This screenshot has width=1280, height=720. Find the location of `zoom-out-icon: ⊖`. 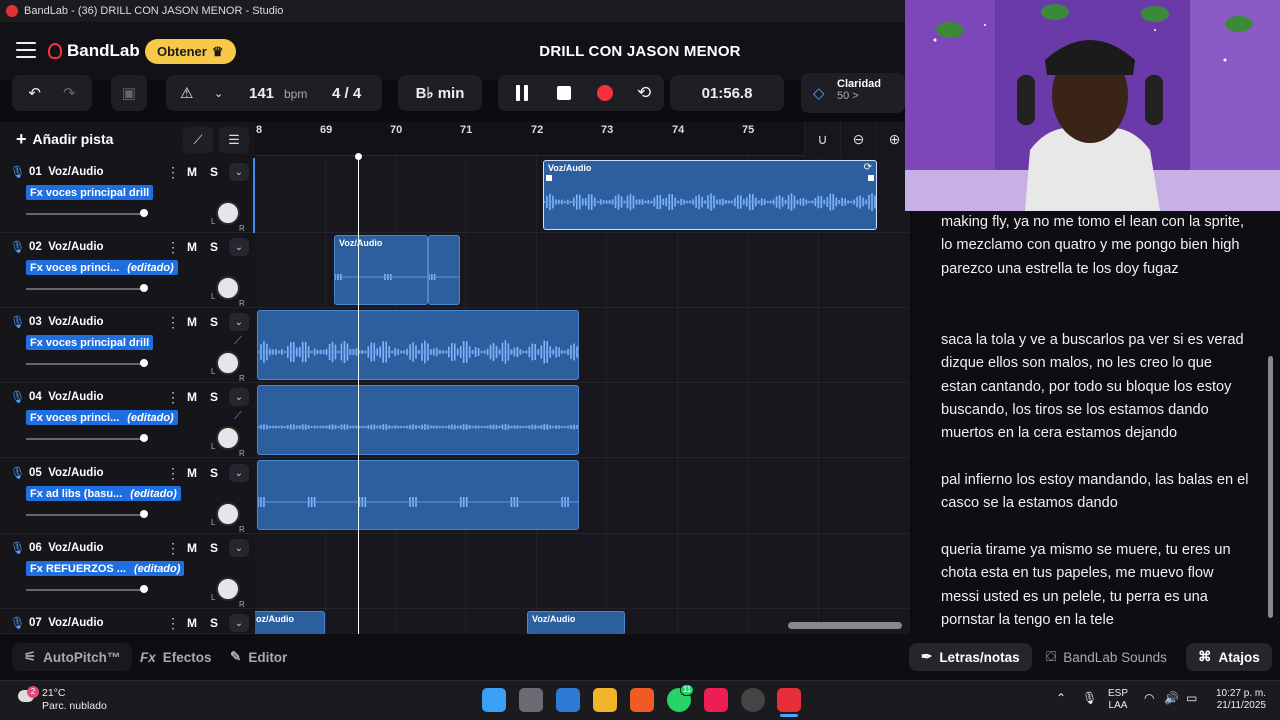

zoom-out-icon: ⊖ is located at coordinates (858, 139).